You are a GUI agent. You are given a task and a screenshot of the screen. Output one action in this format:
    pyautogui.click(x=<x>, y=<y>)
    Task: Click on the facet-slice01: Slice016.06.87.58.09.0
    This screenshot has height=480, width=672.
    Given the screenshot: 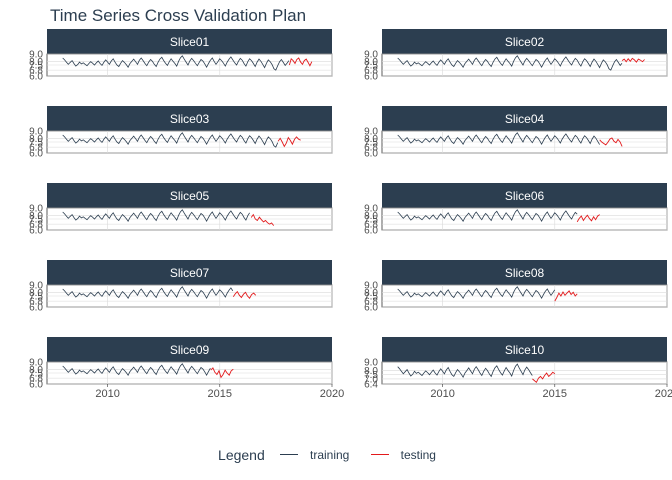 What is the action you would take?
    pyautogui.click(x=181, y=56)
    